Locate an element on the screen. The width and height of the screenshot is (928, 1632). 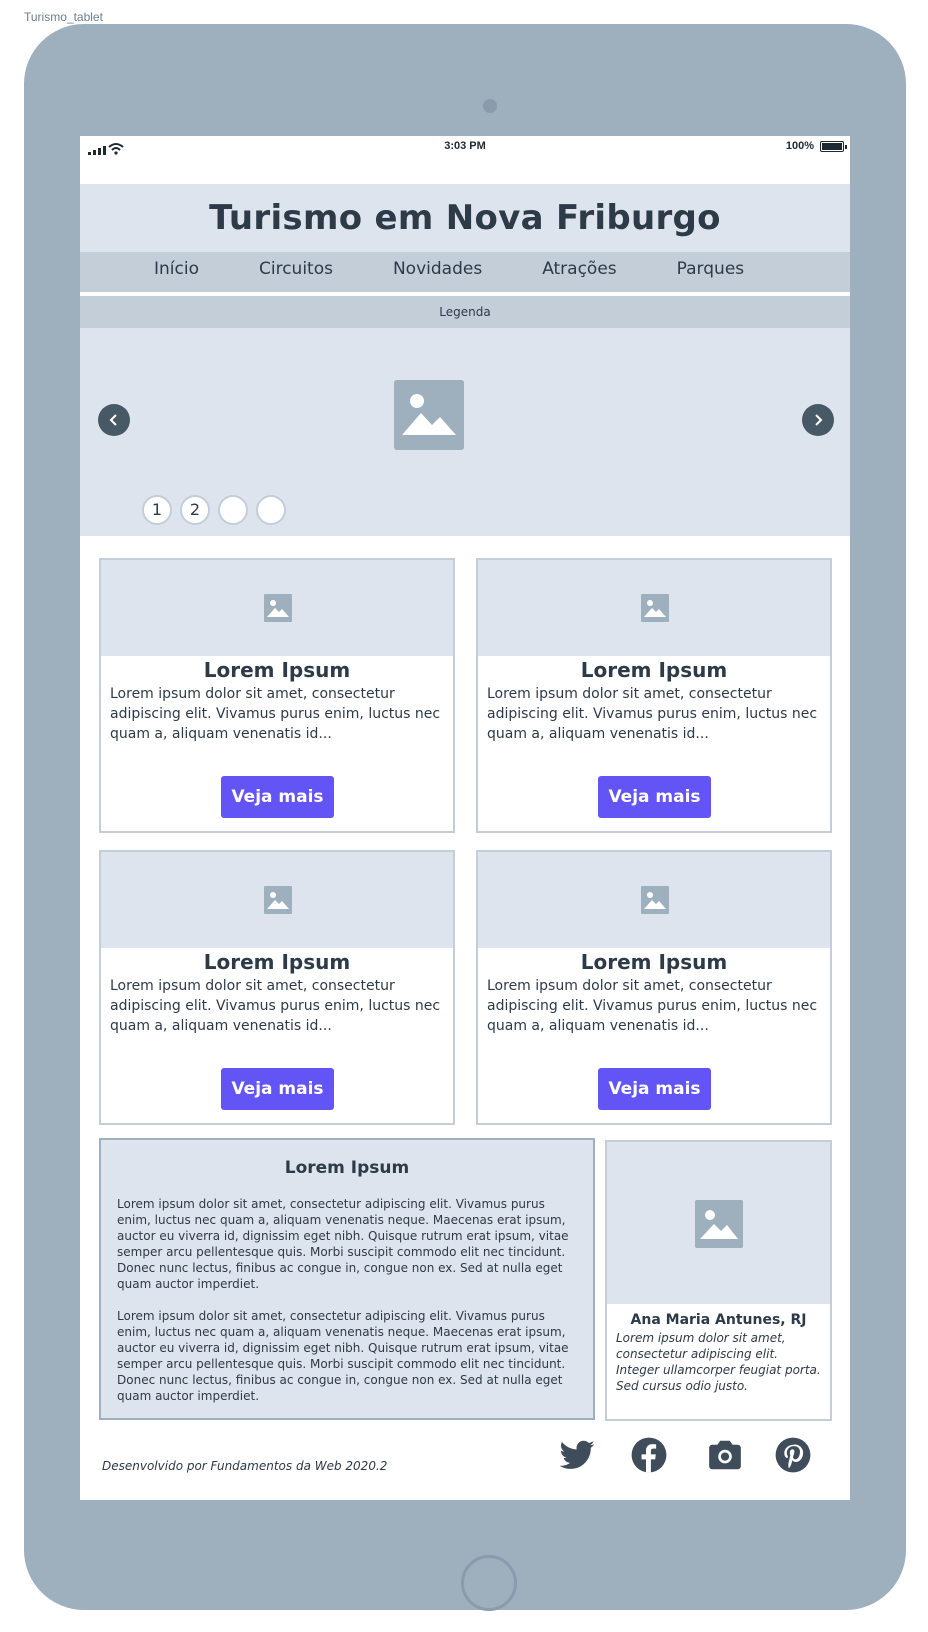
twitter-icon is located at coordinates (577, 1455).